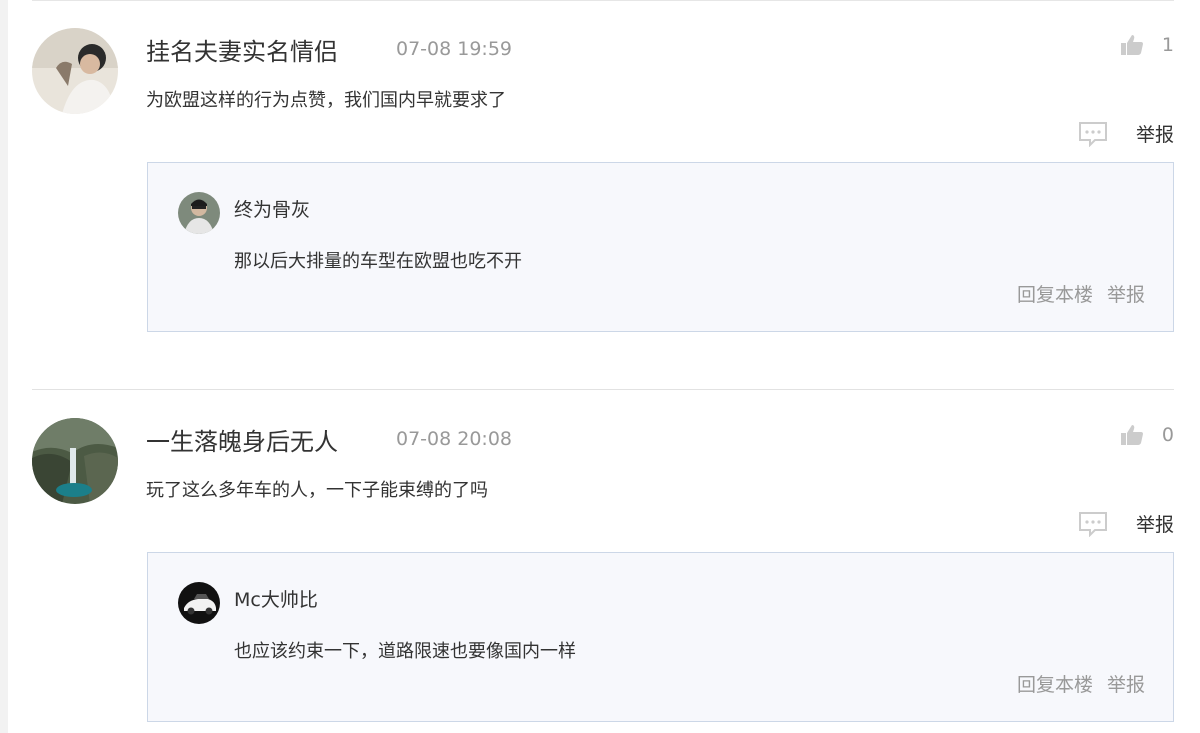 This screenshot has width=1200, height=733. What do you see at coordinates (272, 208) in the screenshot?
I see `reply-username: 终为骨灰` at bounding box center [272, 208].